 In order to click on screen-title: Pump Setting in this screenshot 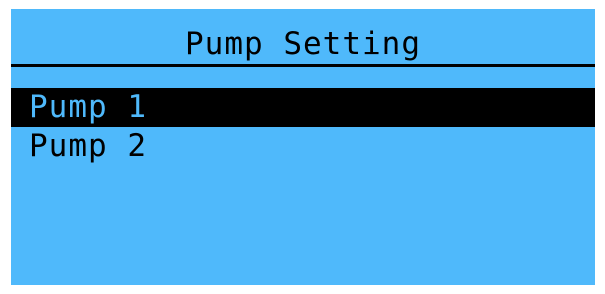, I will do `click(303, 44)`.